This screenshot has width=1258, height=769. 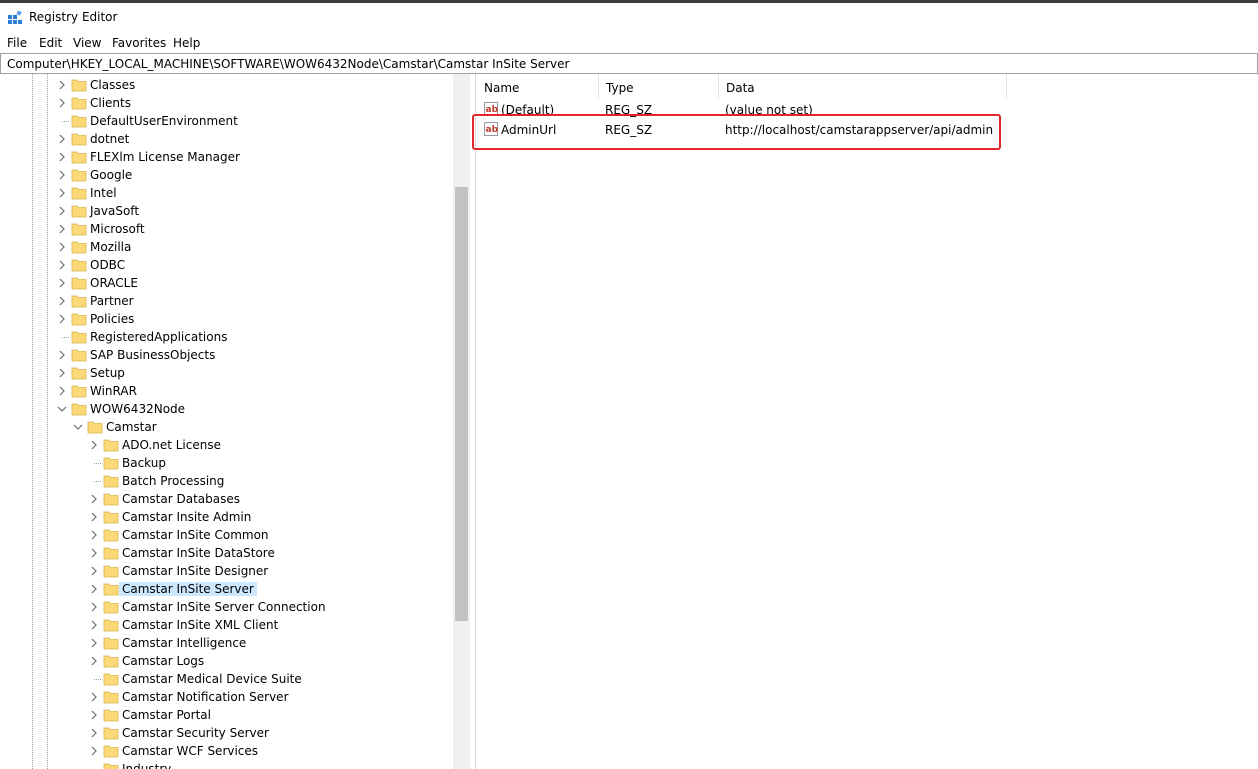 I want to click on menu-favorites: Favorites, so click(x=139, y=43).